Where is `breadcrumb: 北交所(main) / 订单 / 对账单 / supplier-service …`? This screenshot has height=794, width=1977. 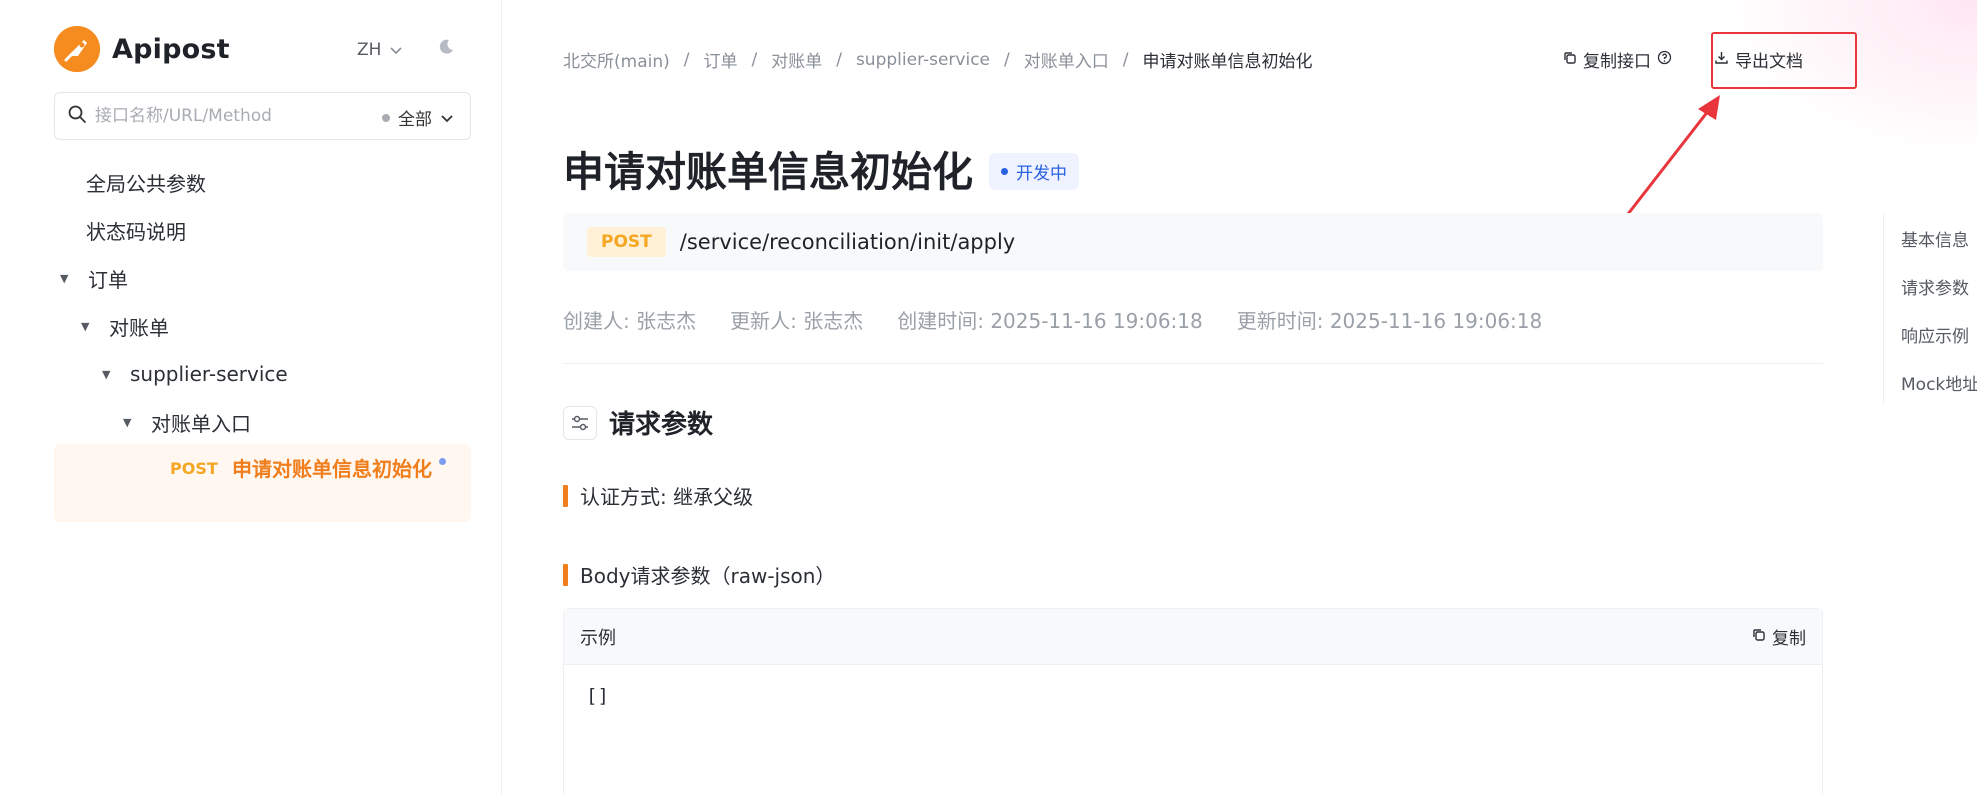 breadcrumb: 北交所(main) / 订单 / 对账单 / supplier-service … is located at coordinates (938, 60).